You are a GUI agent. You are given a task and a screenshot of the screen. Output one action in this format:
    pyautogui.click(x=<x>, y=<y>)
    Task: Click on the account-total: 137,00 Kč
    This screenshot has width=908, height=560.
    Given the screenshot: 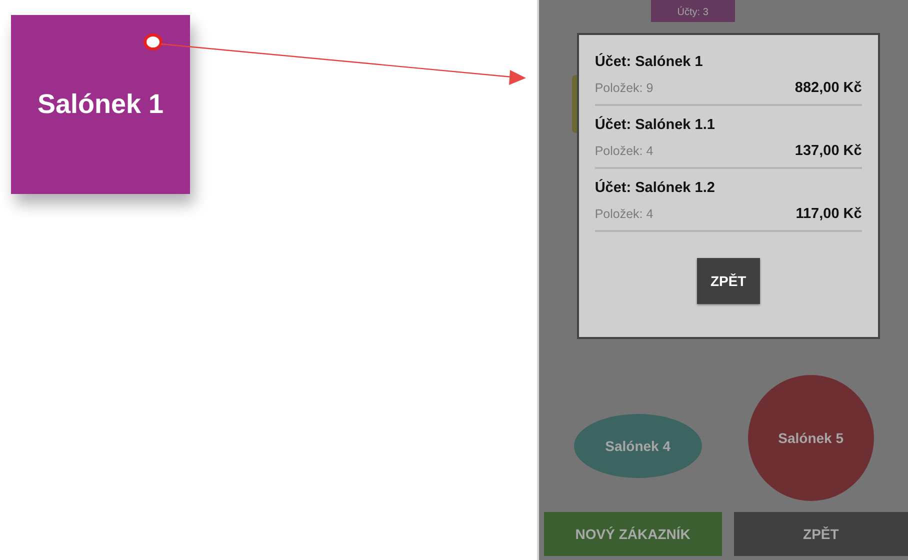 What is the action you would take?
    pyautogui.click(x=828, y=151)
    